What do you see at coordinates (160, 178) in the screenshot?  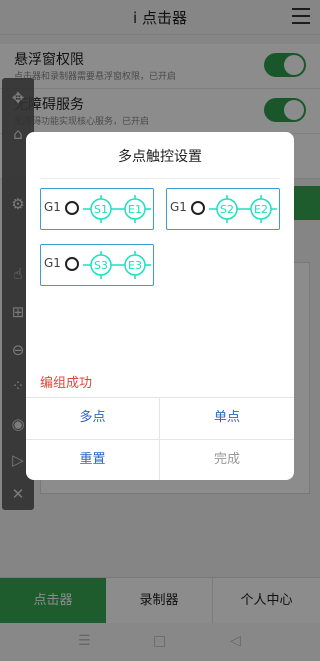 I see `divider` at bounding box center [160, 178].